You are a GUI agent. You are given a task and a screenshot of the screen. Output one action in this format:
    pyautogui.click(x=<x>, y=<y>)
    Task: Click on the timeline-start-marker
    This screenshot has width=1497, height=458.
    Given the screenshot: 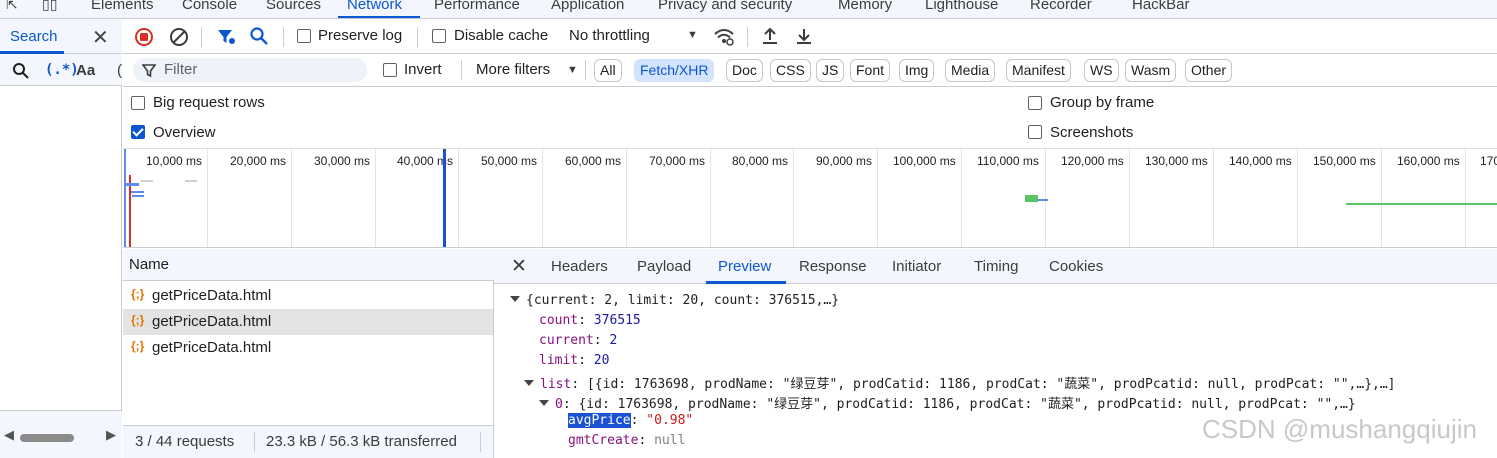 What is the action you would take?
    pyautogui.click(x=125, y=198)
    